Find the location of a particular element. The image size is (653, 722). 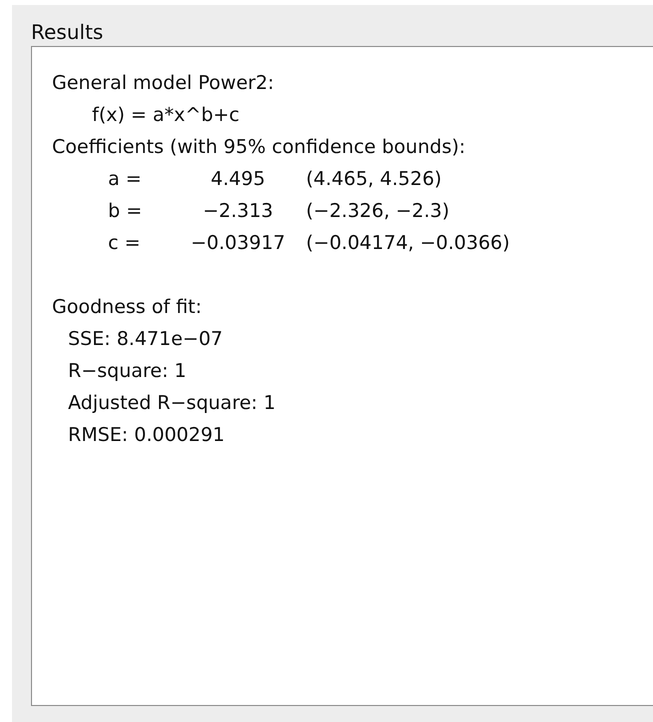

confidence-bounds: (−2.326, −2.3) is located at coordinates (378, 211).